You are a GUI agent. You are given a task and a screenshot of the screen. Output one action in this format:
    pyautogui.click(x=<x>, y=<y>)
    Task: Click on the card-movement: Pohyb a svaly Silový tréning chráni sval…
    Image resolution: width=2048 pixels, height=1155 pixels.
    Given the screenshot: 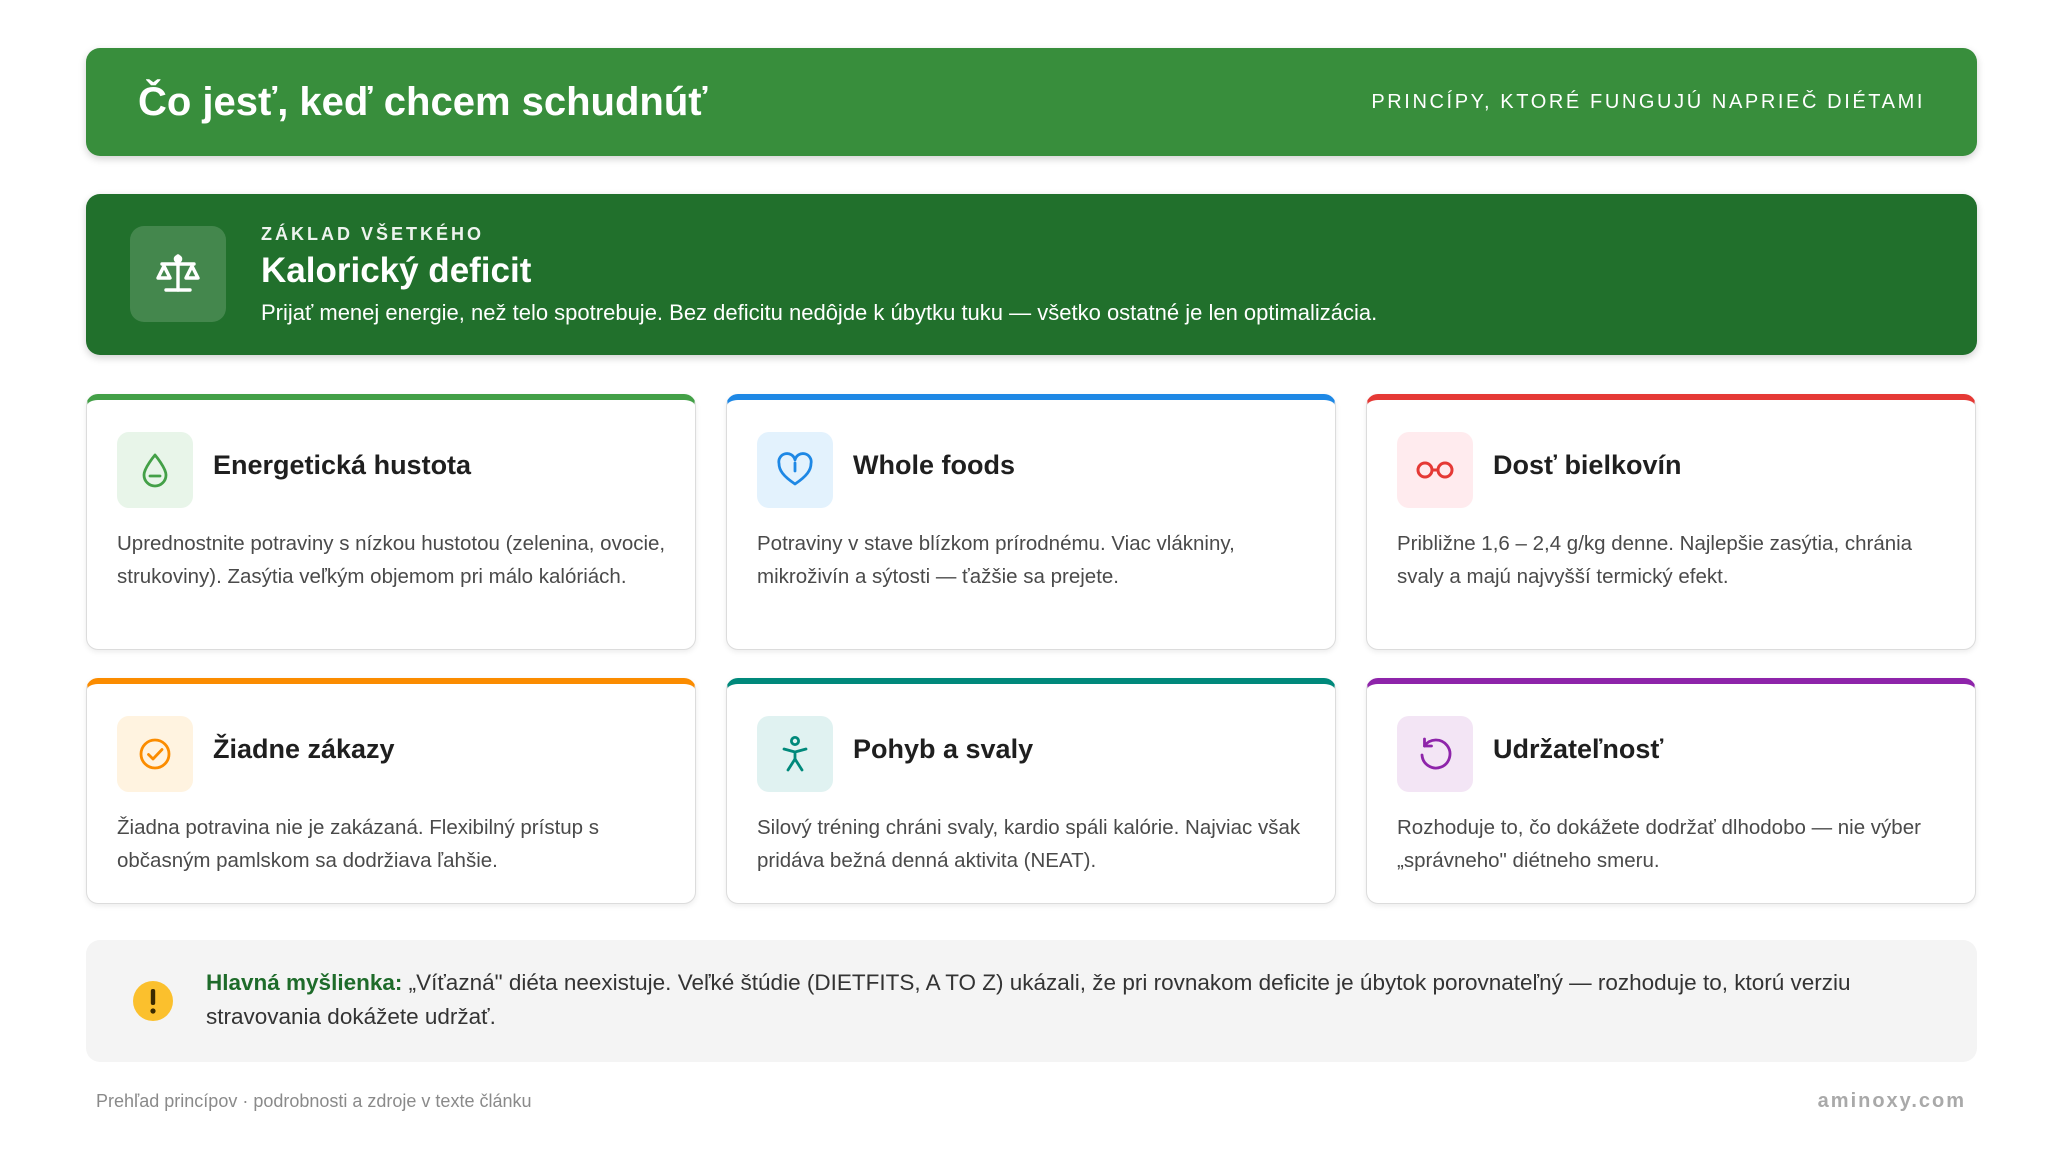 What is the action you would take?
    pyautogui.click(x=1031, y=791)
    